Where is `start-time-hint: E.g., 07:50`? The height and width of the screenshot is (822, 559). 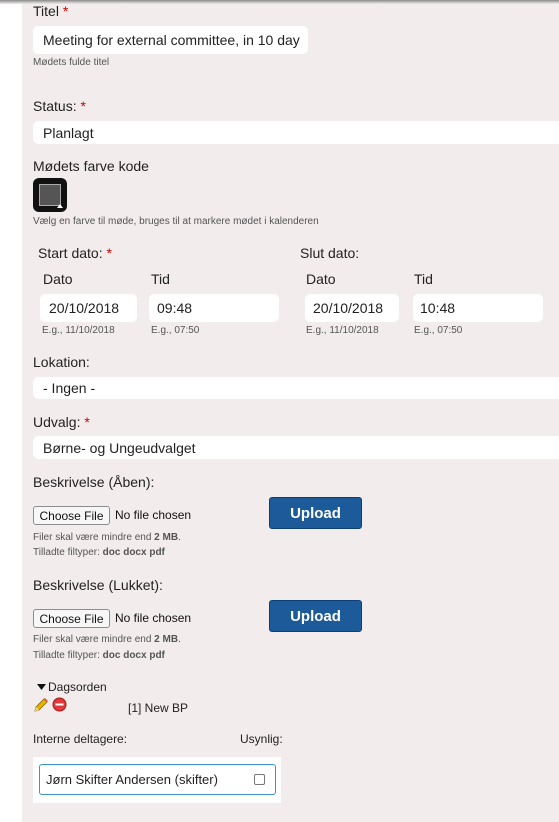
start-time-hint: E.g., 07:50 is located at coordinates (175, 330).